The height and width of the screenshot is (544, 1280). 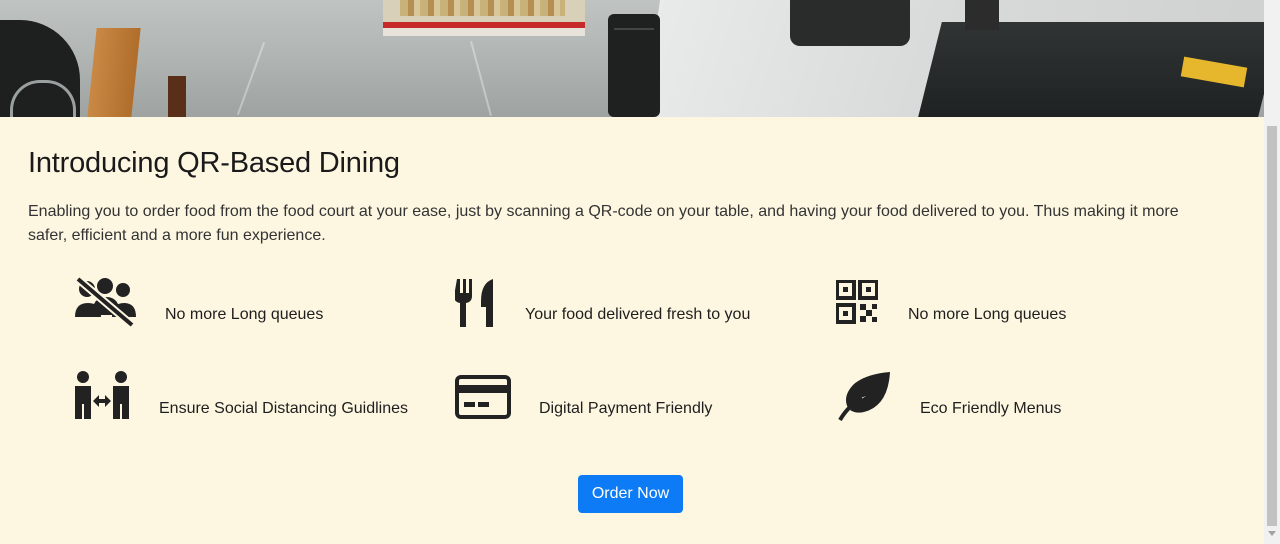 I want to click on feature-fresh-delivery: Your food delivered fresh to you, so click(x=615, y=307).